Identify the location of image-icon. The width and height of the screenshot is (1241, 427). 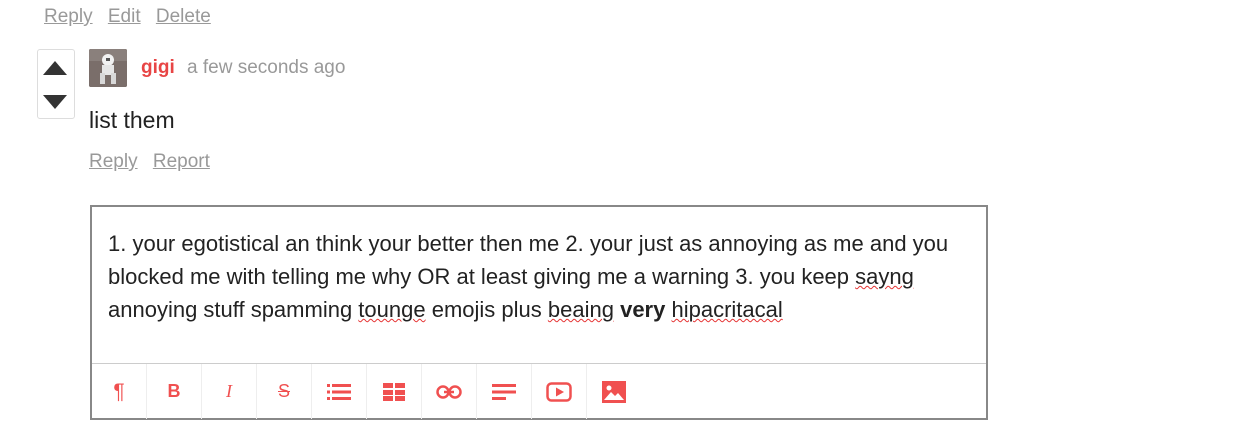
(614, 391).